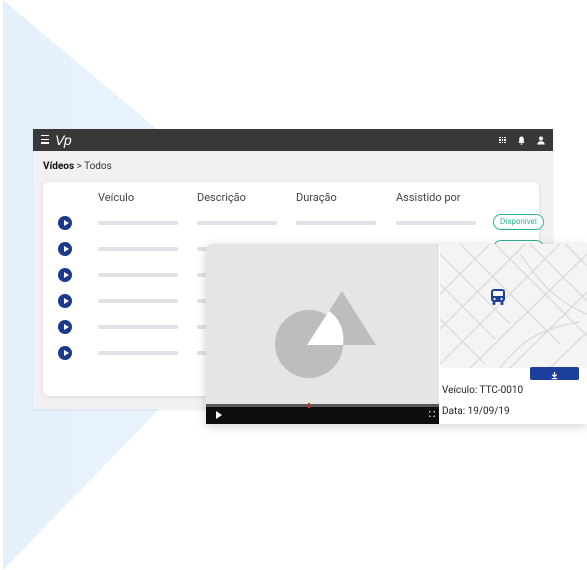 This screenshot has height=570, width=587. Describe the element at coordinates (309, 405) in the screenshot. I see `progress-marker` at that location.